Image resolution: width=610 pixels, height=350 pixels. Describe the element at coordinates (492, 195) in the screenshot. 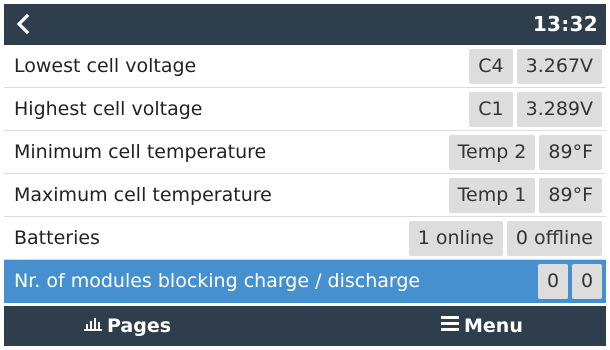

I see `sensor-id-value: Temp 1` at that location.